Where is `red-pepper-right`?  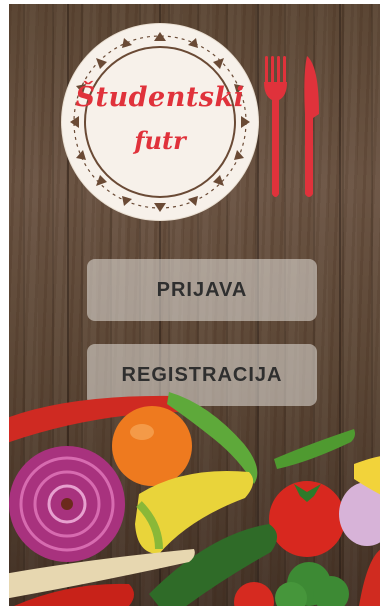 red-pepper-right is located at coordinates (369, 577).